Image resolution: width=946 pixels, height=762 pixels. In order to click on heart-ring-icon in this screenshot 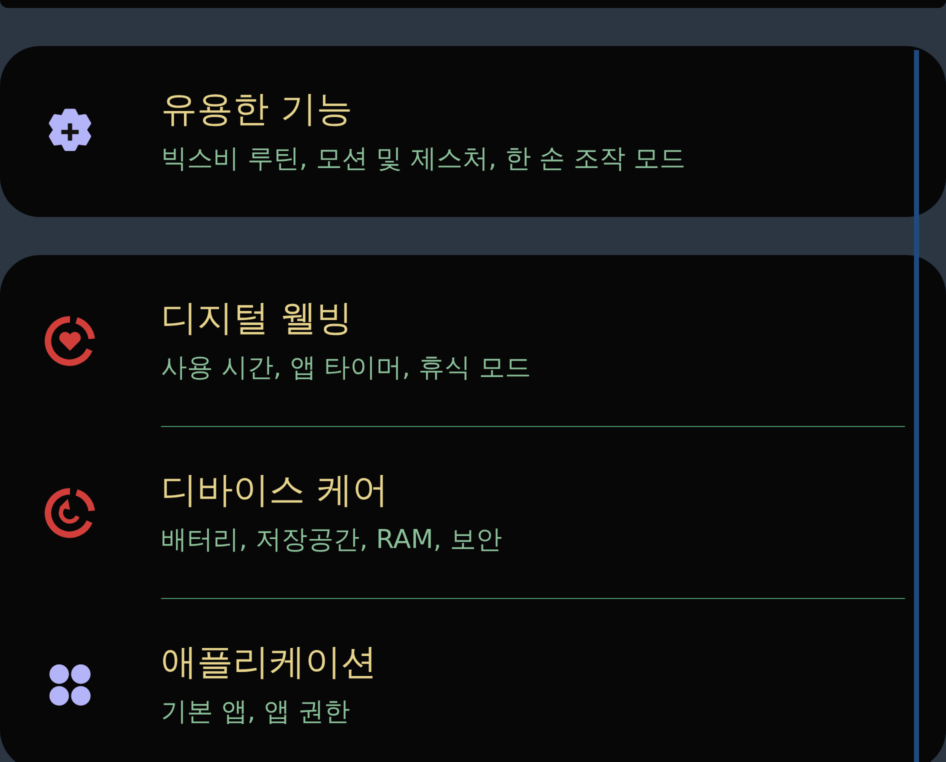, I will do `click(70, 340)`.